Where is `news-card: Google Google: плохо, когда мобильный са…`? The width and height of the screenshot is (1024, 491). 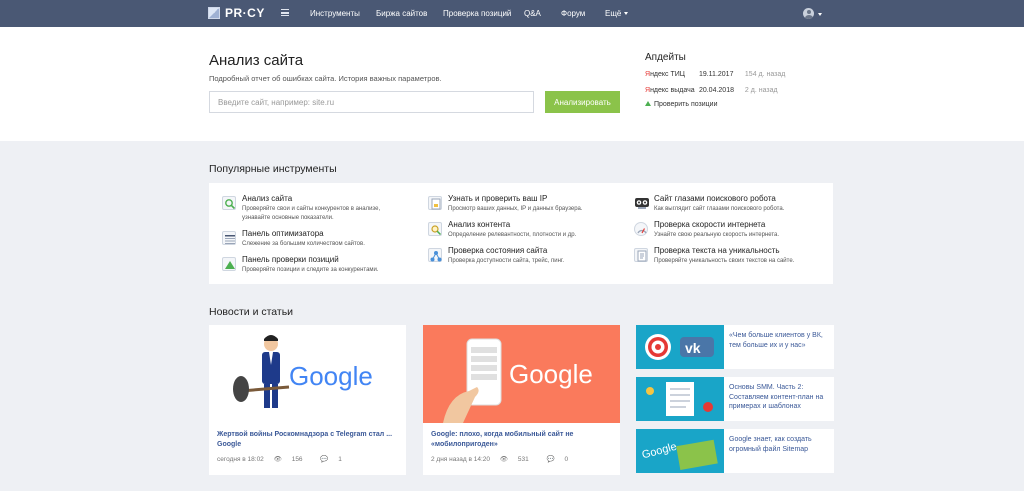
news-card: Google Google: плохо, когда мобильный са… is located at coordinates (521, 400).